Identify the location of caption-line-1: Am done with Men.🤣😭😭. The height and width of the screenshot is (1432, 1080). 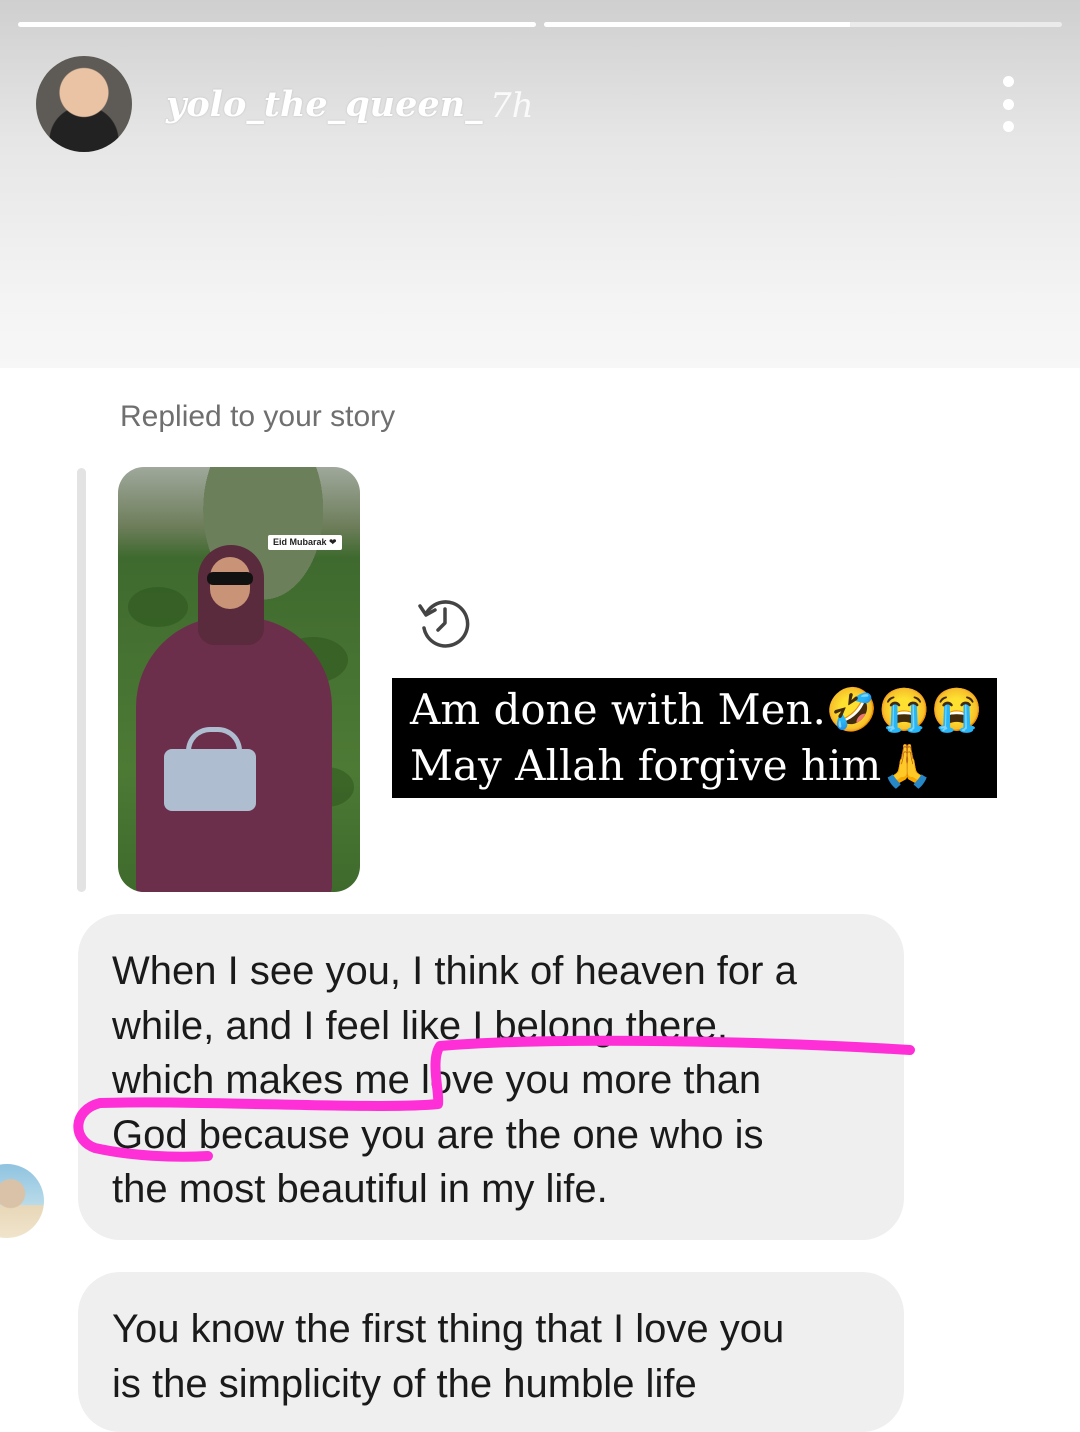
(696, 709).